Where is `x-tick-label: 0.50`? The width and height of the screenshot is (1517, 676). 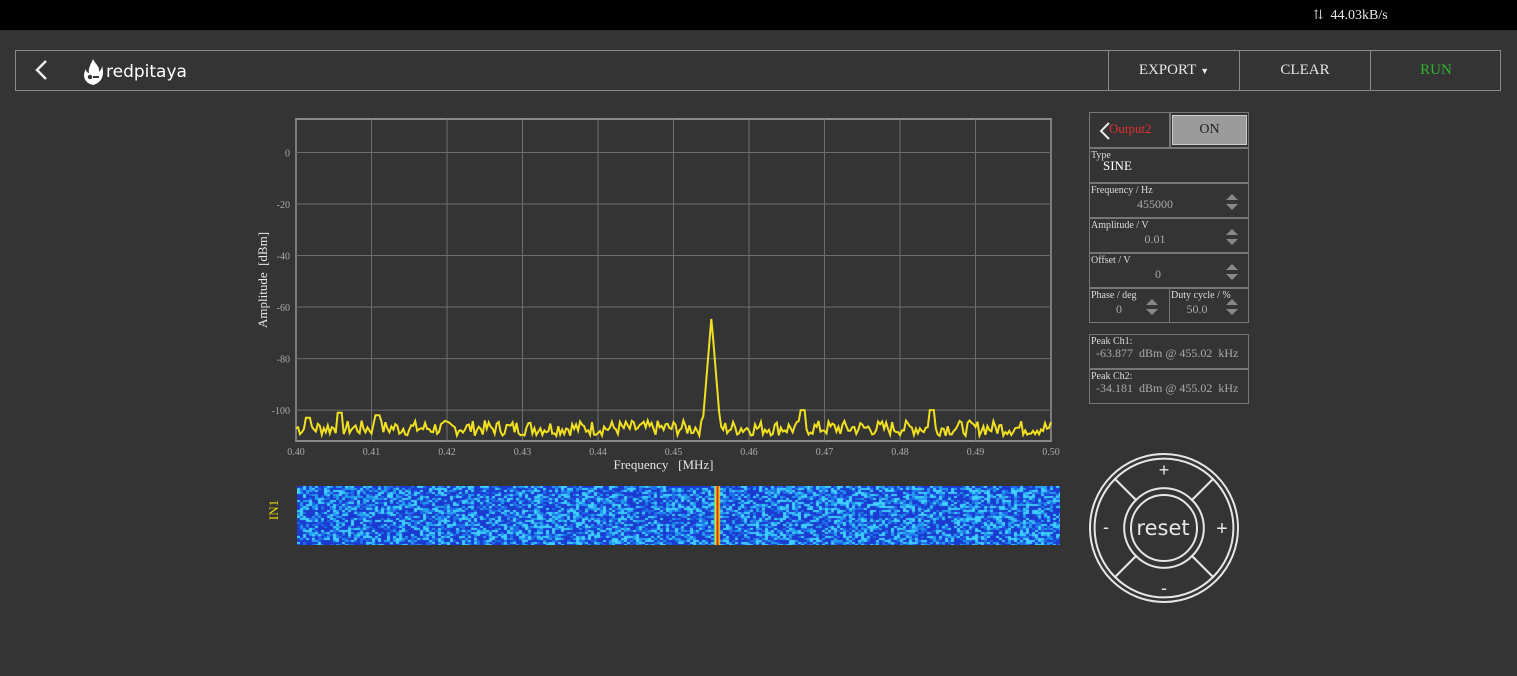 x-tick-label: 0.50 is located at coordinates (1051, 452).